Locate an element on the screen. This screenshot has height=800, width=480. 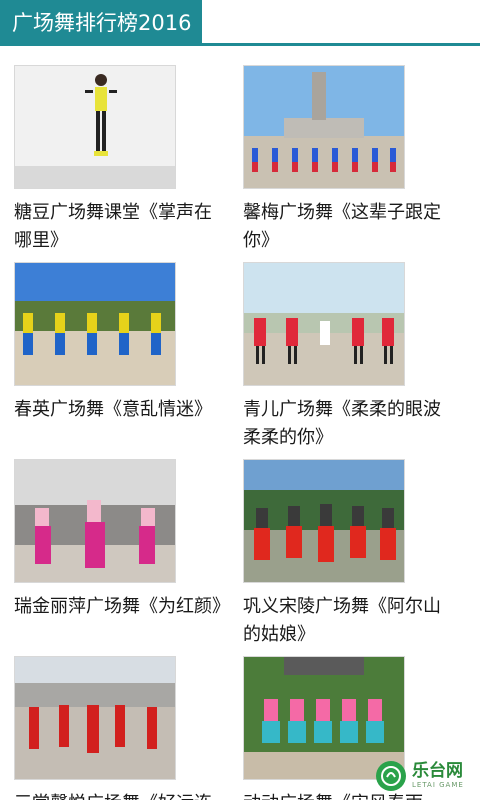
dancers-pink-thumbnail-icon is located at coordinates (95, 521).